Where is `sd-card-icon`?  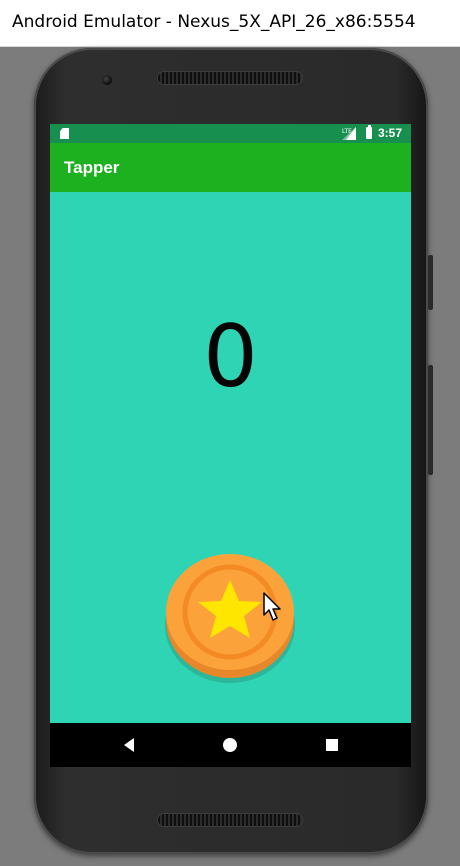
sd-card-icon is located at coordinates (64, 133).